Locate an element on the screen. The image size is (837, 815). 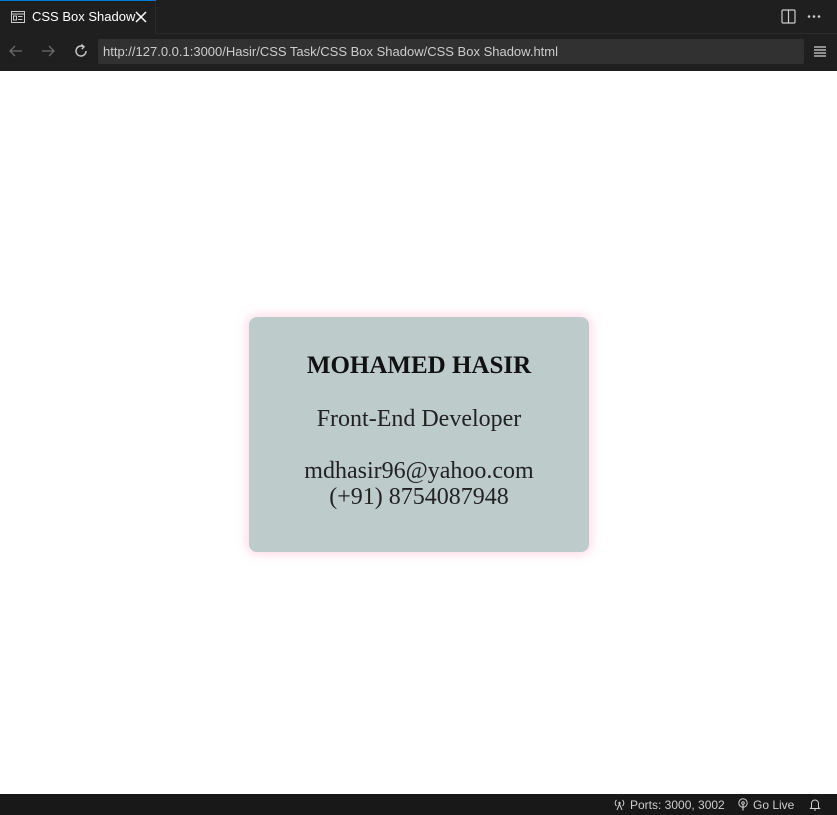
broadcast-icon is located at coordinates (619, 805).